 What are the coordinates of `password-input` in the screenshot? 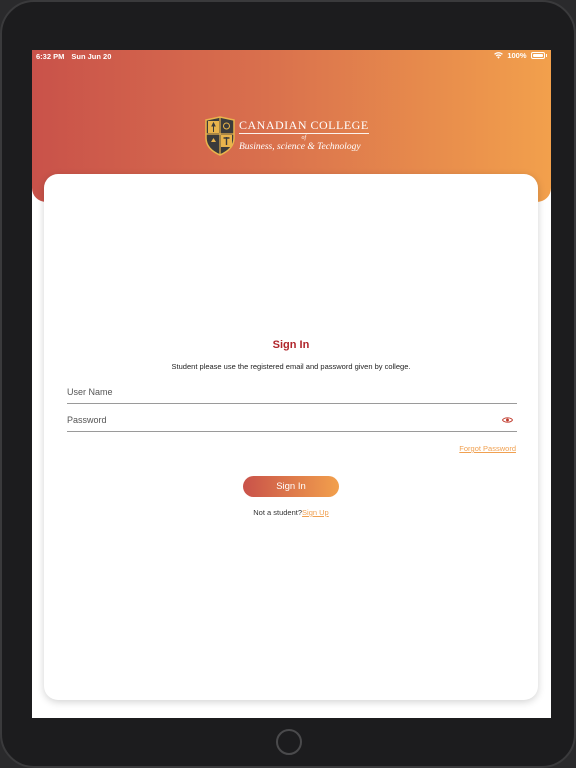 It's located at (277, 420).